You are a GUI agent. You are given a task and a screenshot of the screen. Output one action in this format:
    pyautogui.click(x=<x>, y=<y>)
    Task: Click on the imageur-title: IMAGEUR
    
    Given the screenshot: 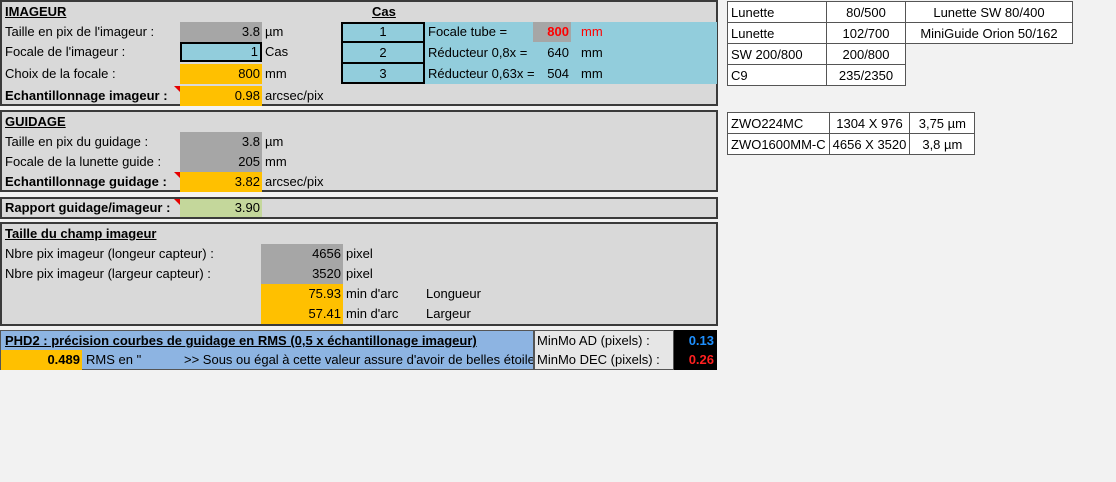 What is the action you would take?
    pyautogui.click(x=36, y=11)
    